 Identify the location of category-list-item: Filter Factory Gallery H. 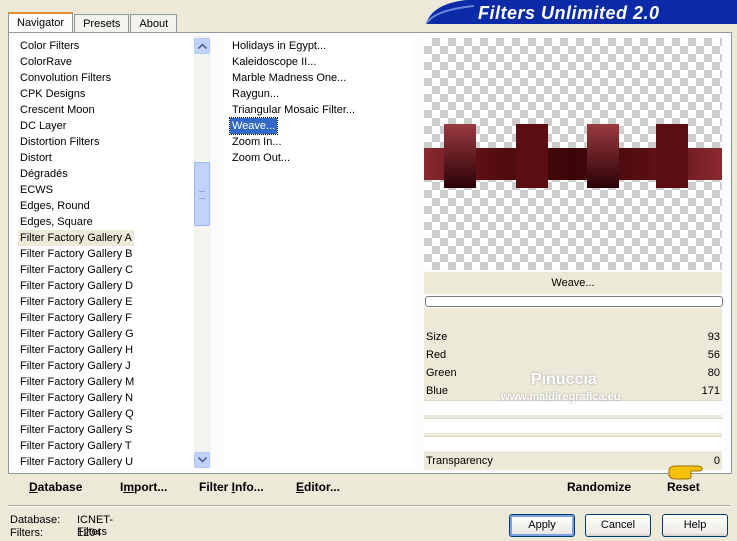
(76, 350).